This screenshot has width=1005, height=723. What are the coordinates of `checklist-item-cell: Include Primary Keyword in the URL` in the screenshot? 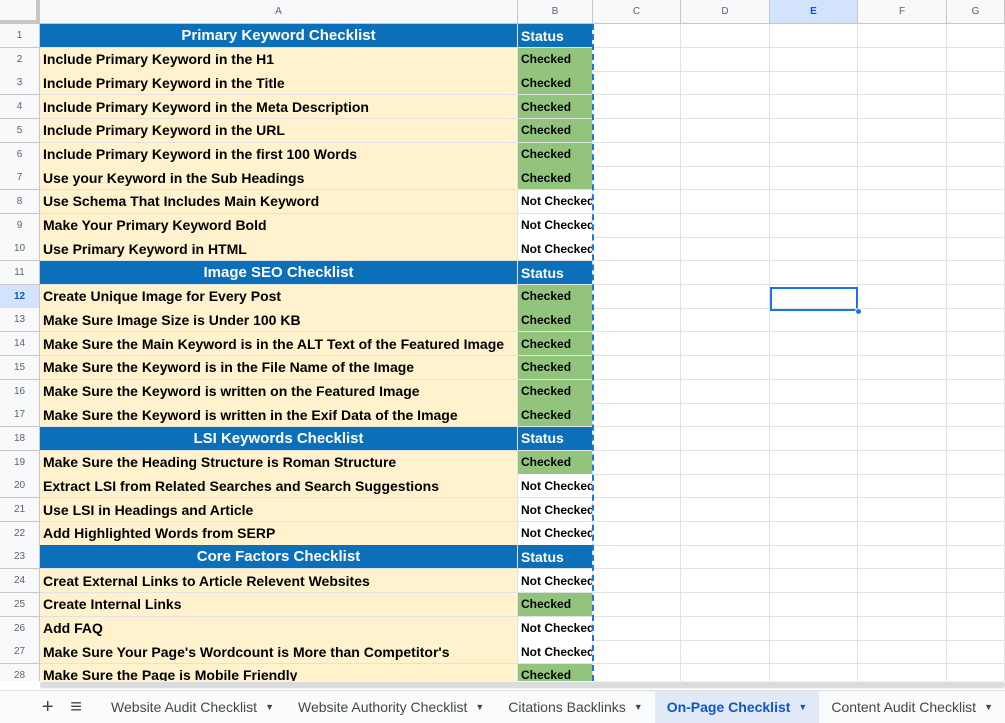 It's located at (279, 130).